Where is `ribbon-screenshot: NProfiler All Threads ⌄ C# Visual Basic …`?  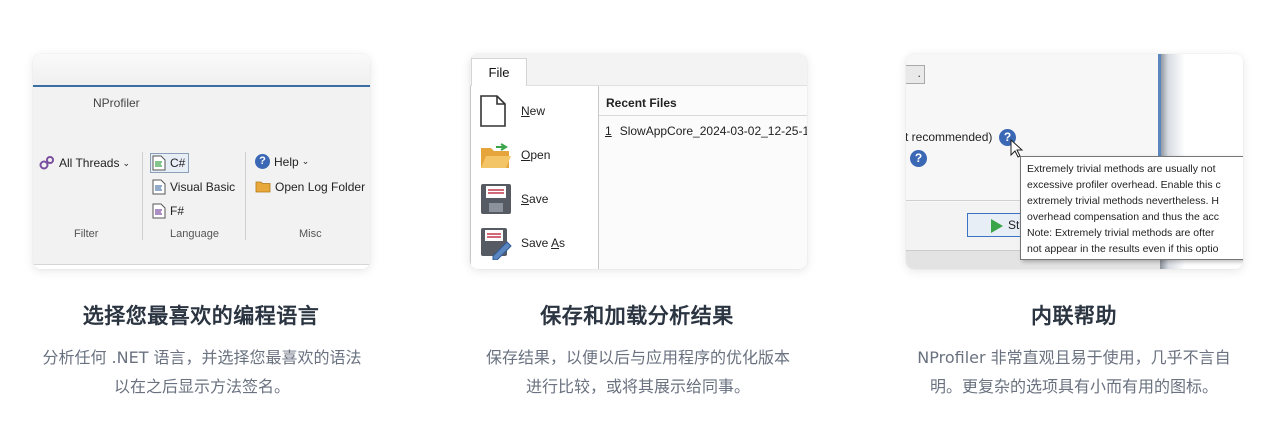
ribbon-screenshot: NProfiler All Threads ⌄ C# Visual Basic … is located at coordinates (201, 161).